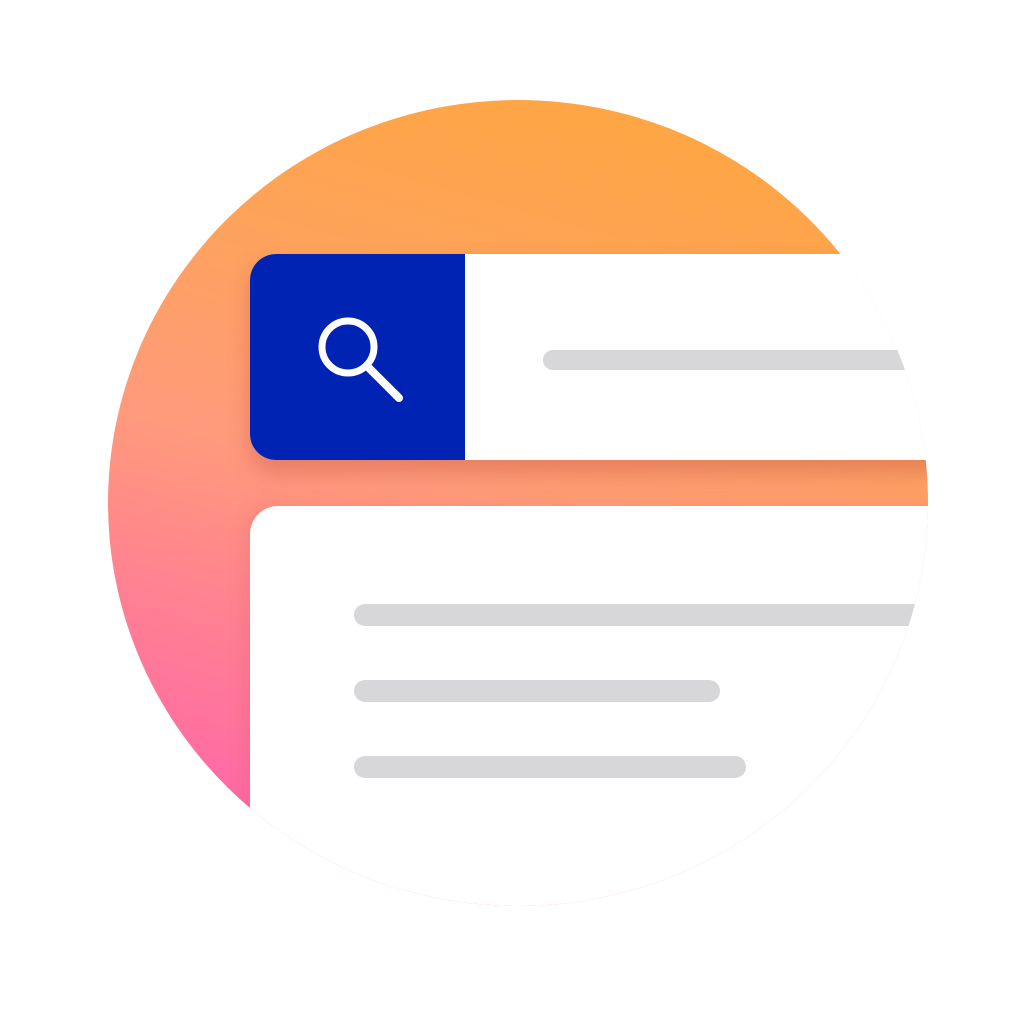 The width and height of the screenshot is (1024, 1024). I want to click on search-icon, so click(360, 359).